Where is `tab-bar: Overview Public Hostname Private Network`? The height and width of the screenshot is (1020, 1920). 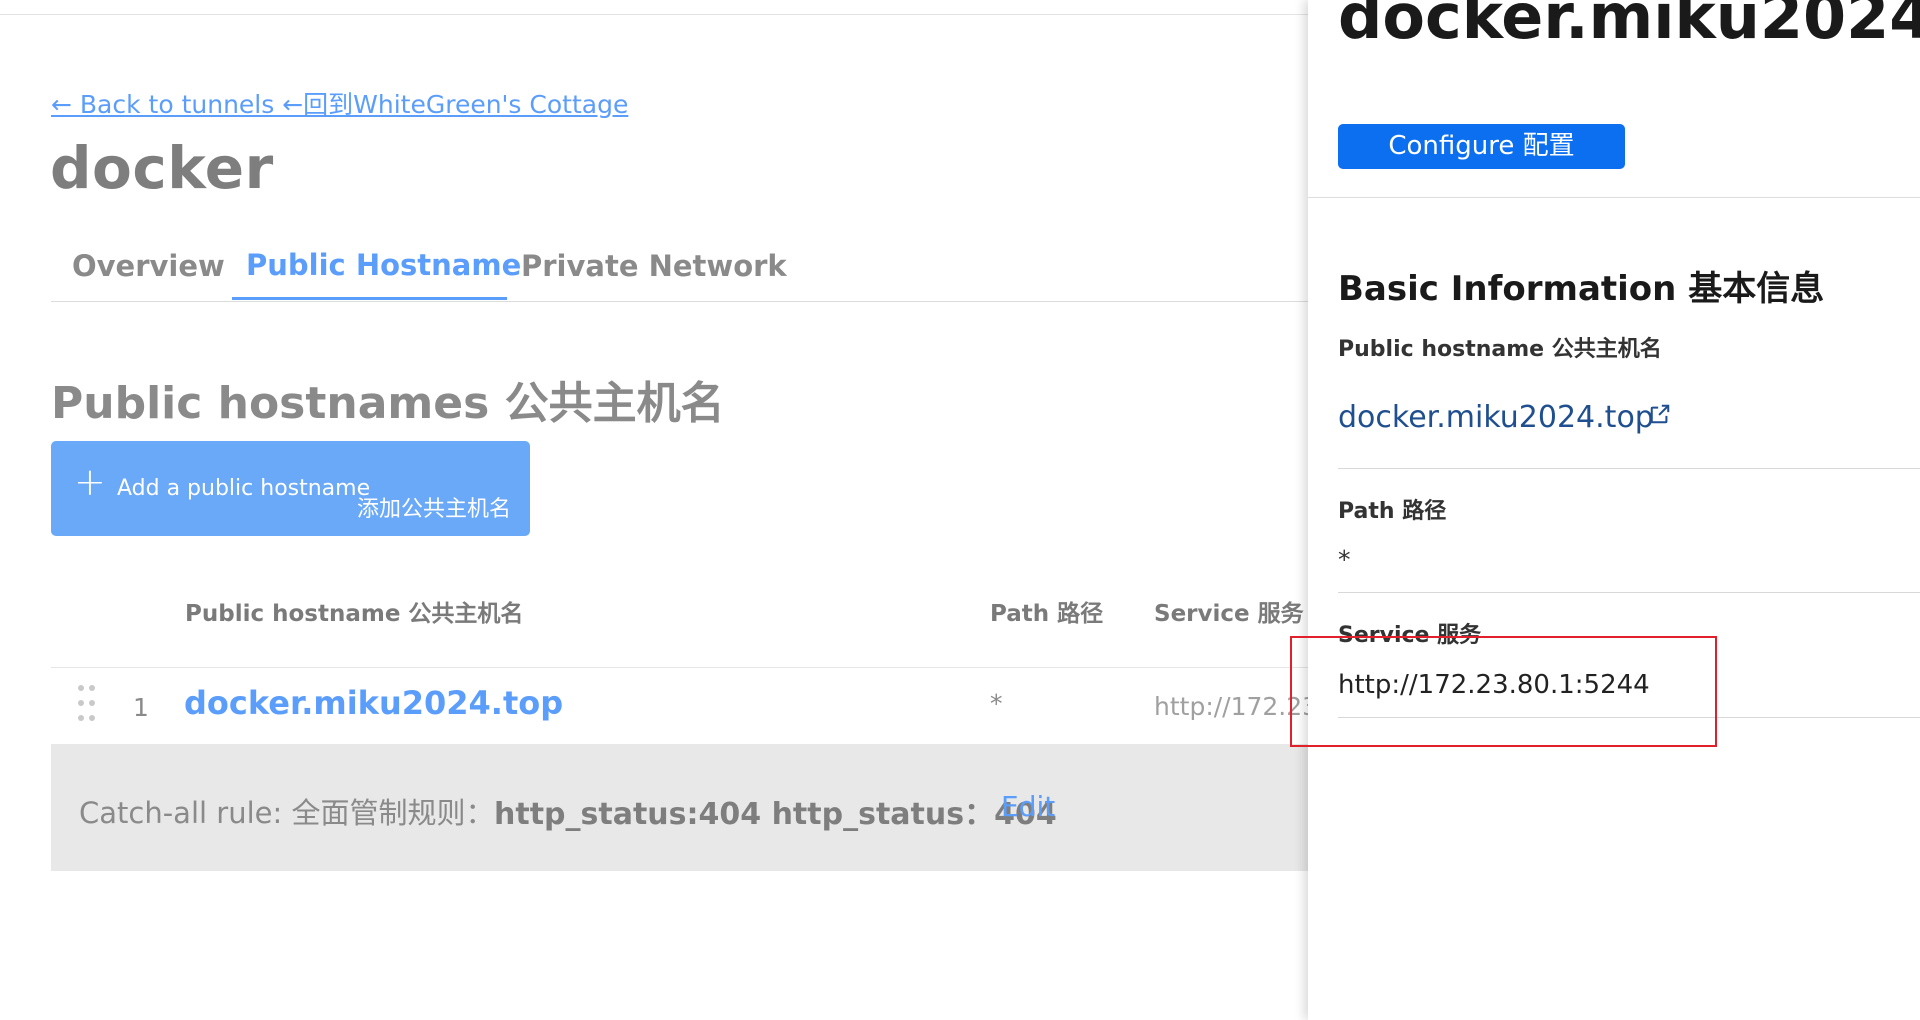 tab-bar: Overview Public Hostname Private Network is located at coordinates (680, 271).